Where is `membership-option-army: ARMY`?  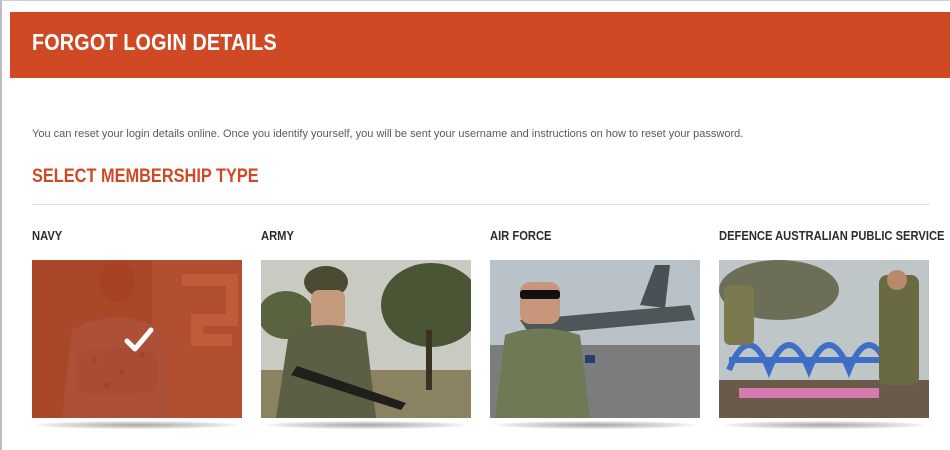 membership-option-army: ARMY is located at coordinates (367, 333).